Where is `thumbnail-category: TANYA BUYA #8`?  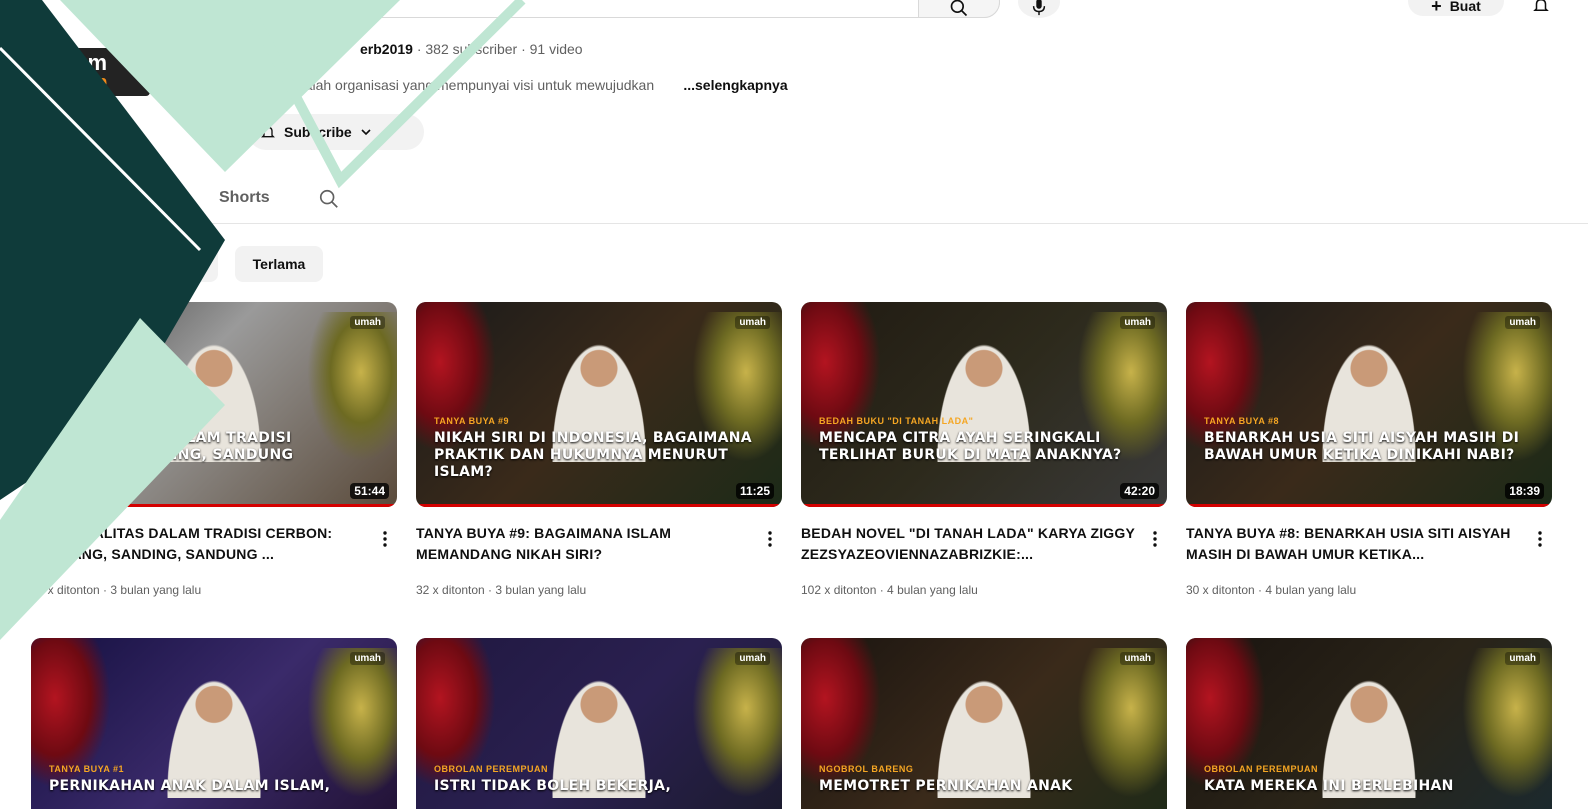
thumbnail-category: TANYA BUYA #8 is located at coordinates (1242, 421).